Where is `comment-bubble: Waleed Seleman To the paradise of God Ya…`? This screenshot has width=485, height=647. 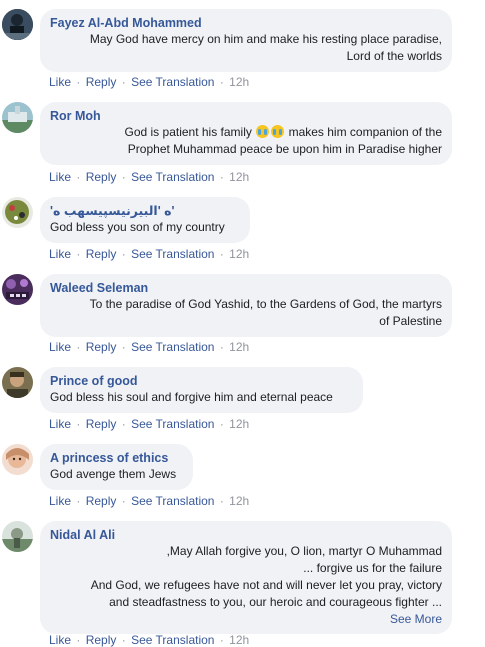 comment-bubble: Waleed Seleman To the paradise of God Ya… is located at coordinates (246, 305).